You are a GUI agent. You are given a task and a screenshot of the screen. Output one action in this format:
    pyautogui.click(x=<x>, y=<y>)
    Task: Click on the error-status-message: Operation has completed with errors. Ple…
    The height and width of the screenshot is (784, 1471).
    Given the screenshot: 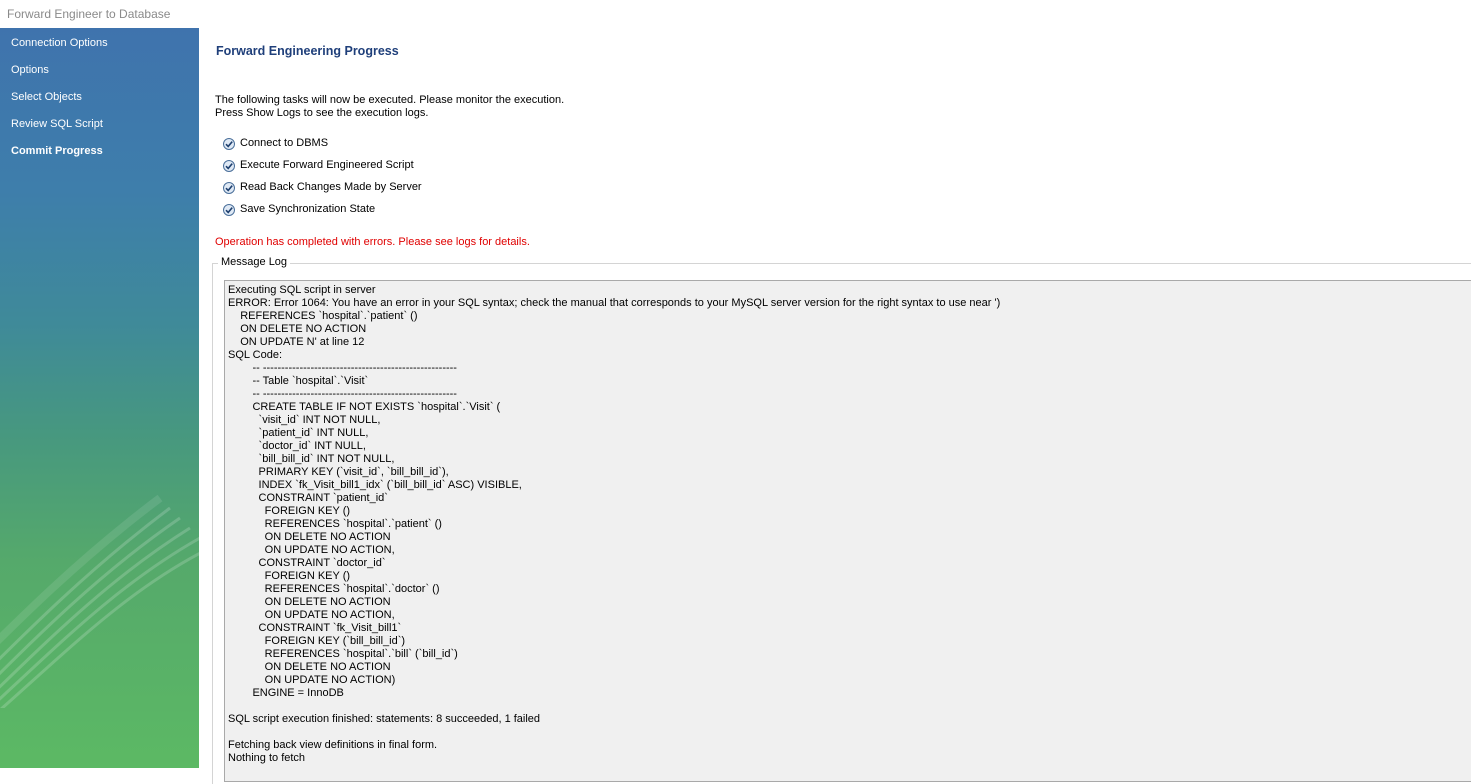 What is the action you would take?
    pyautogui.click(x=372, y=242)
    